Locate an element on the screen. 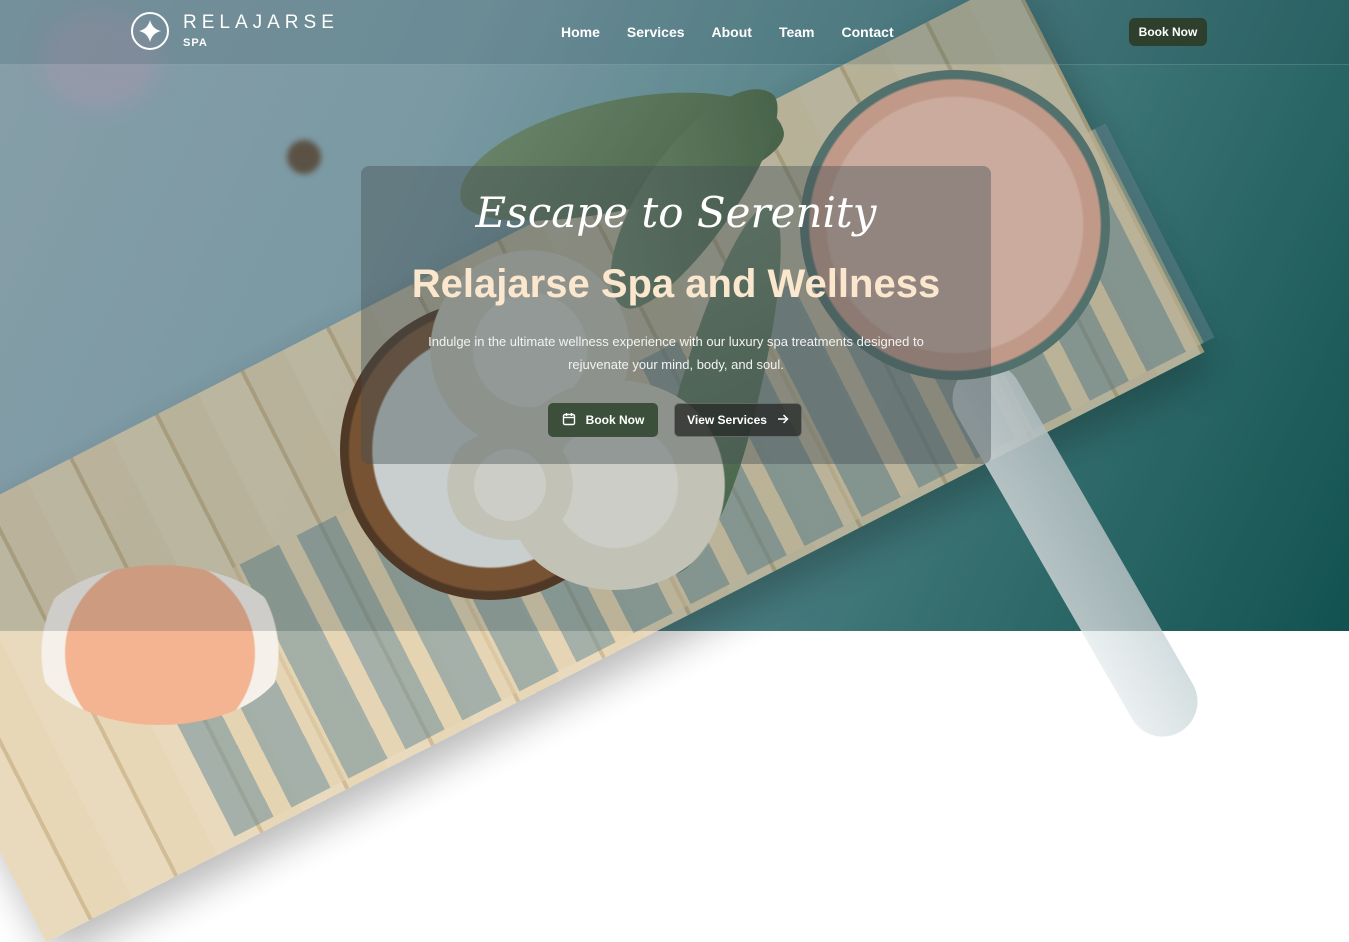 Image resolution: width=1349 pixels, height=942 pixels. brand-logo: RELAJARSE SPA is located at coordinates (235, 31).